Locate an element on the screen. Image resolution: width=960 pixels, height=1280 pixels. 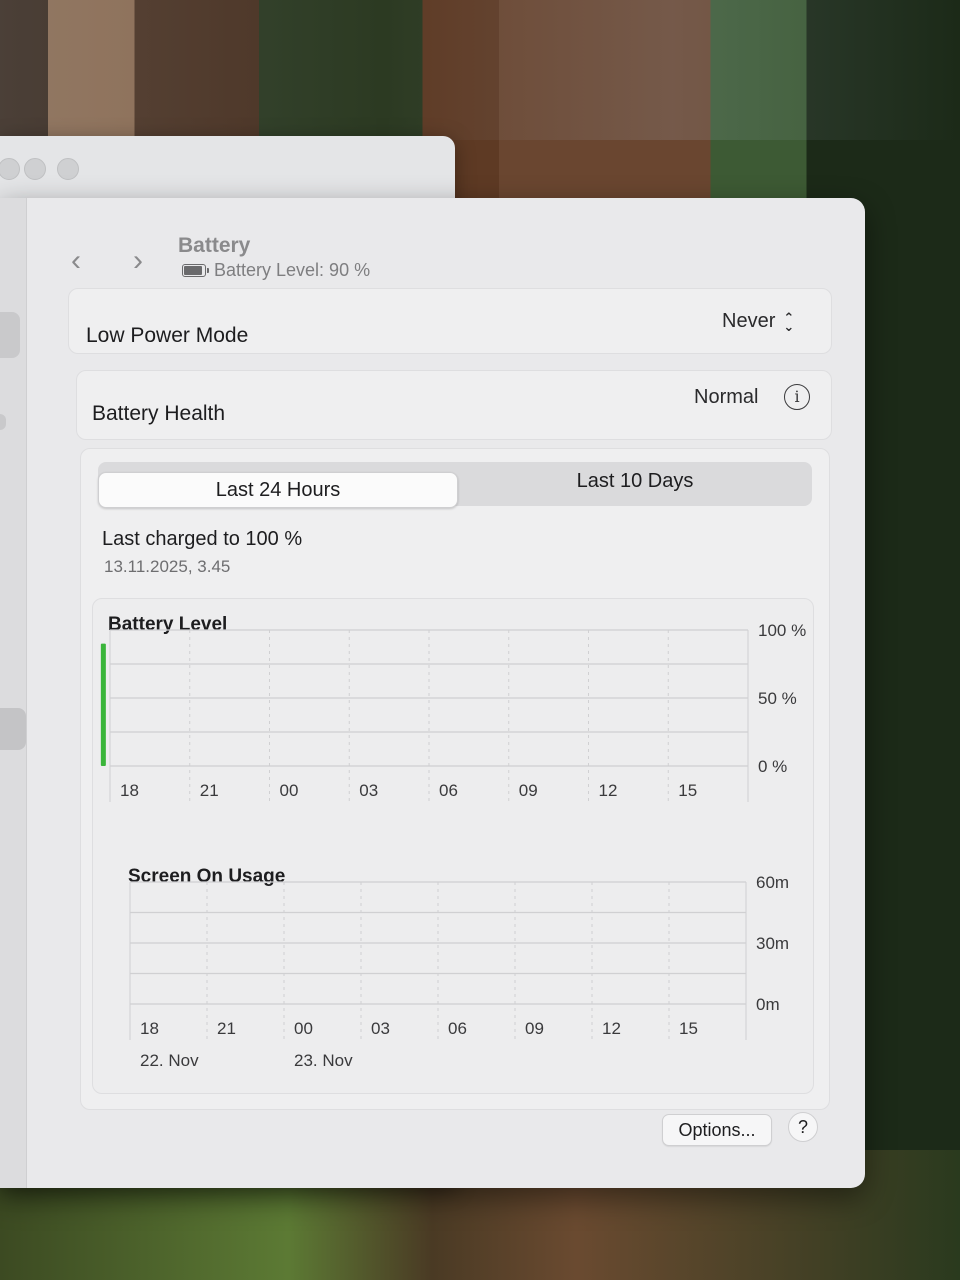
wallpaper-sky is located at coordinates (480, 70).